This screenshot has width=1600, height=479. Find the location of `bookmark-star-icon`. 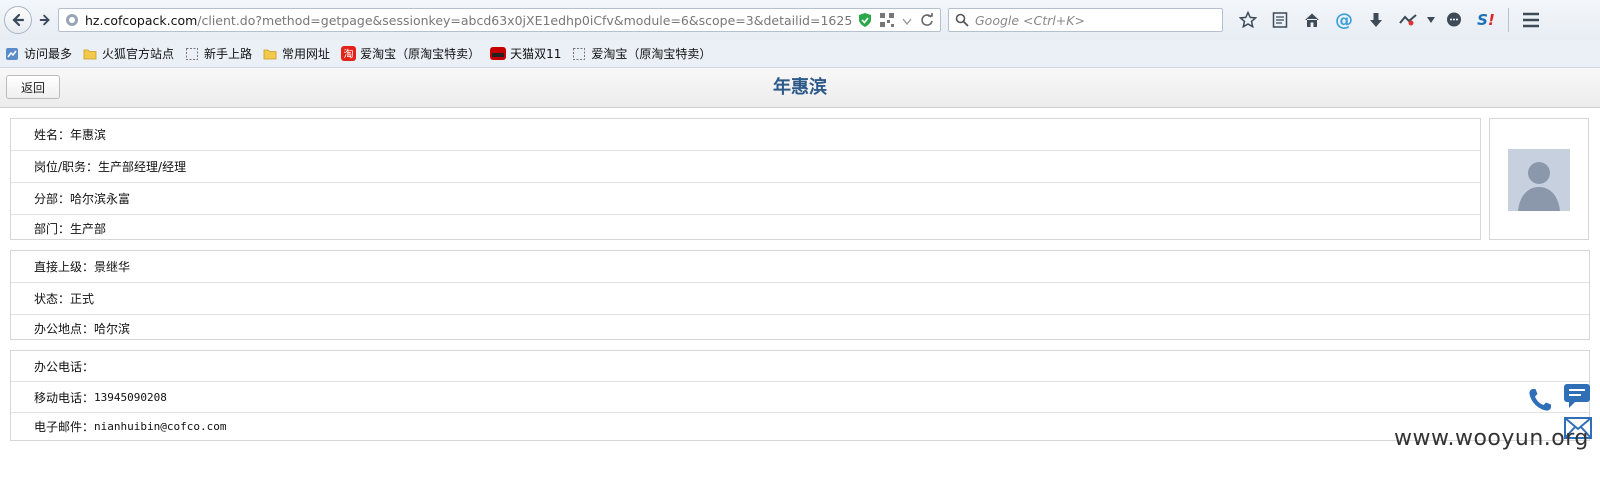

bookmark-star-icon is located at coordinates (1248, 20).